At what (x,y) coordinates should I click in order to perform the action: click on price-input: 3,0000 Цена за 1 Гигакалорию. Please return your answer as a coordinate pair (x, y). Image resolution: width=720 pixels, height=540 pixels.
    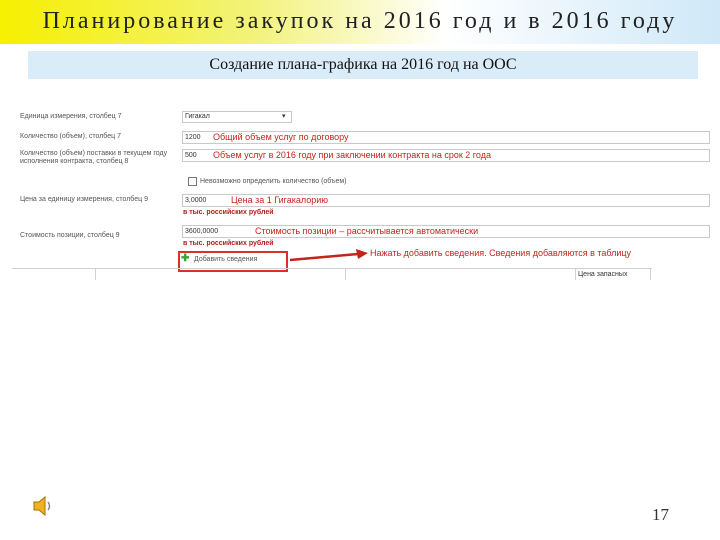
    Looking at the image, I should click on (446, 200).